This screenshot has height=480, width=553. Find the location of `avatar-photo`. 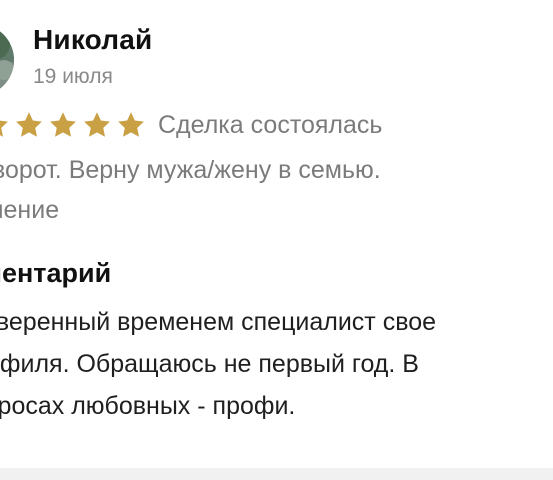

avatar-photo is located at coordinates (7, 60).